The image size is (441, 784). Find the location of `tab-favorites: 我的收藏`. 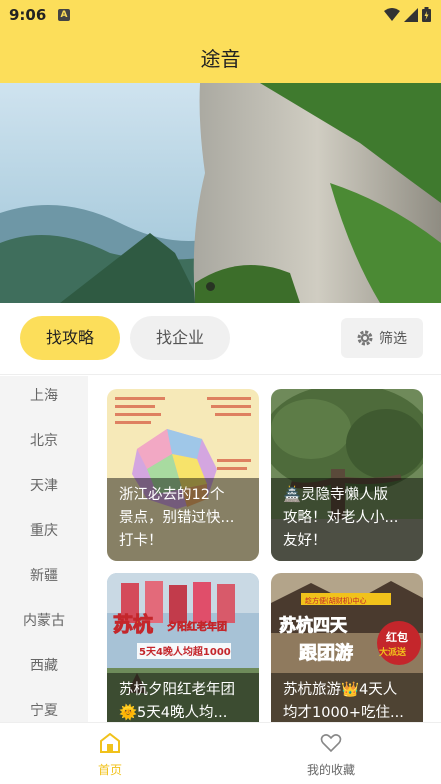

tab-favorites: 我的收藏 is located at coordinates (331, 755).